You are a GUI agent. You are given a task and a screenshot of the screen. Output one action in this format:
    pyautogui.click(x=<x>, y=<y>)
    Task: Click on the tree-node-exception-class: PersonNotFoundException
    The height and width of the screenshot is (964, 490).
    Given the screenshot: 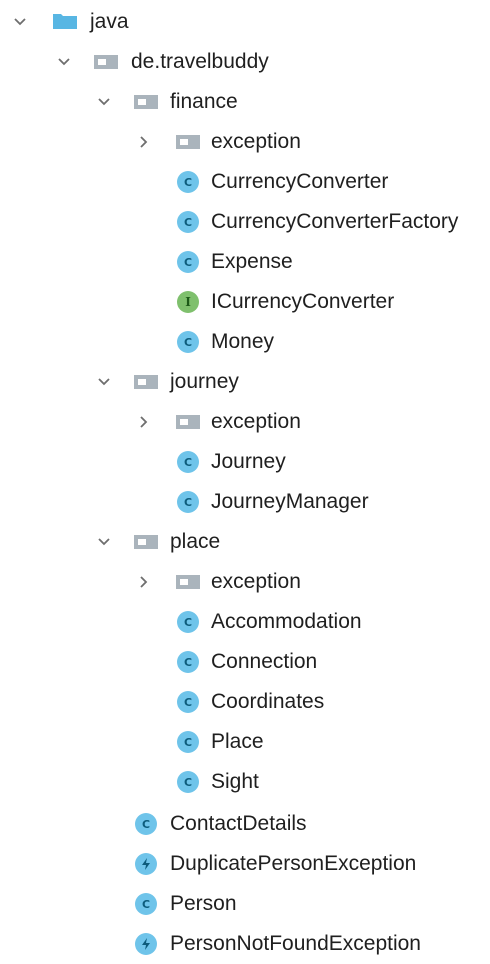 What is the action you would take?
    pyautogui.click(x=245, y=944)
    